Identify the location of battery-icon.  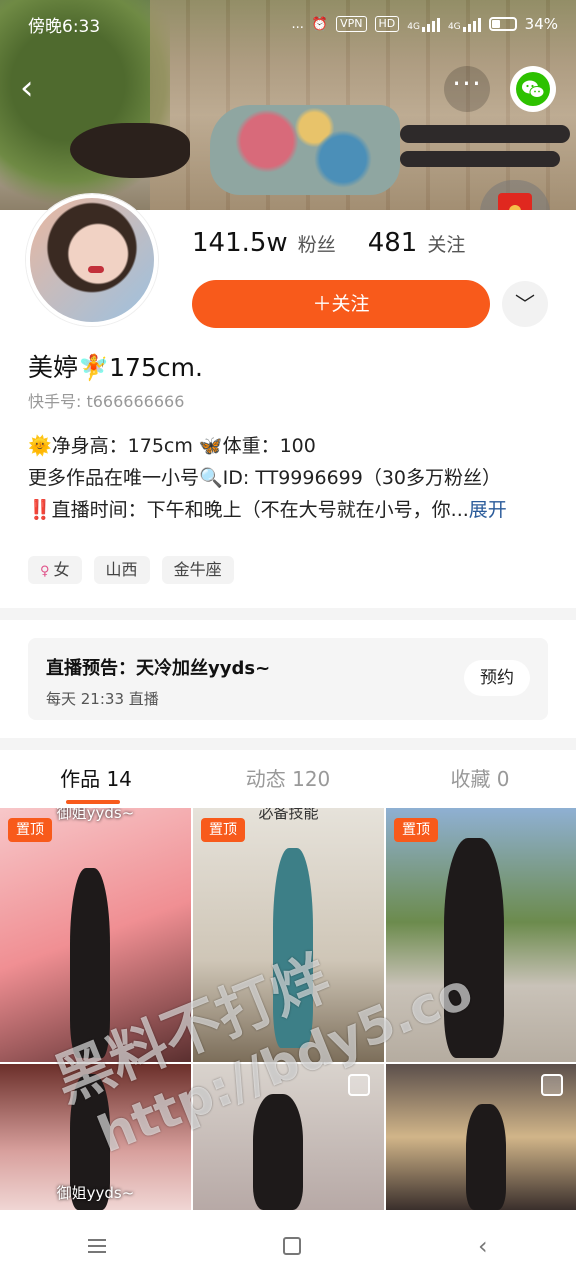
(502, 24).